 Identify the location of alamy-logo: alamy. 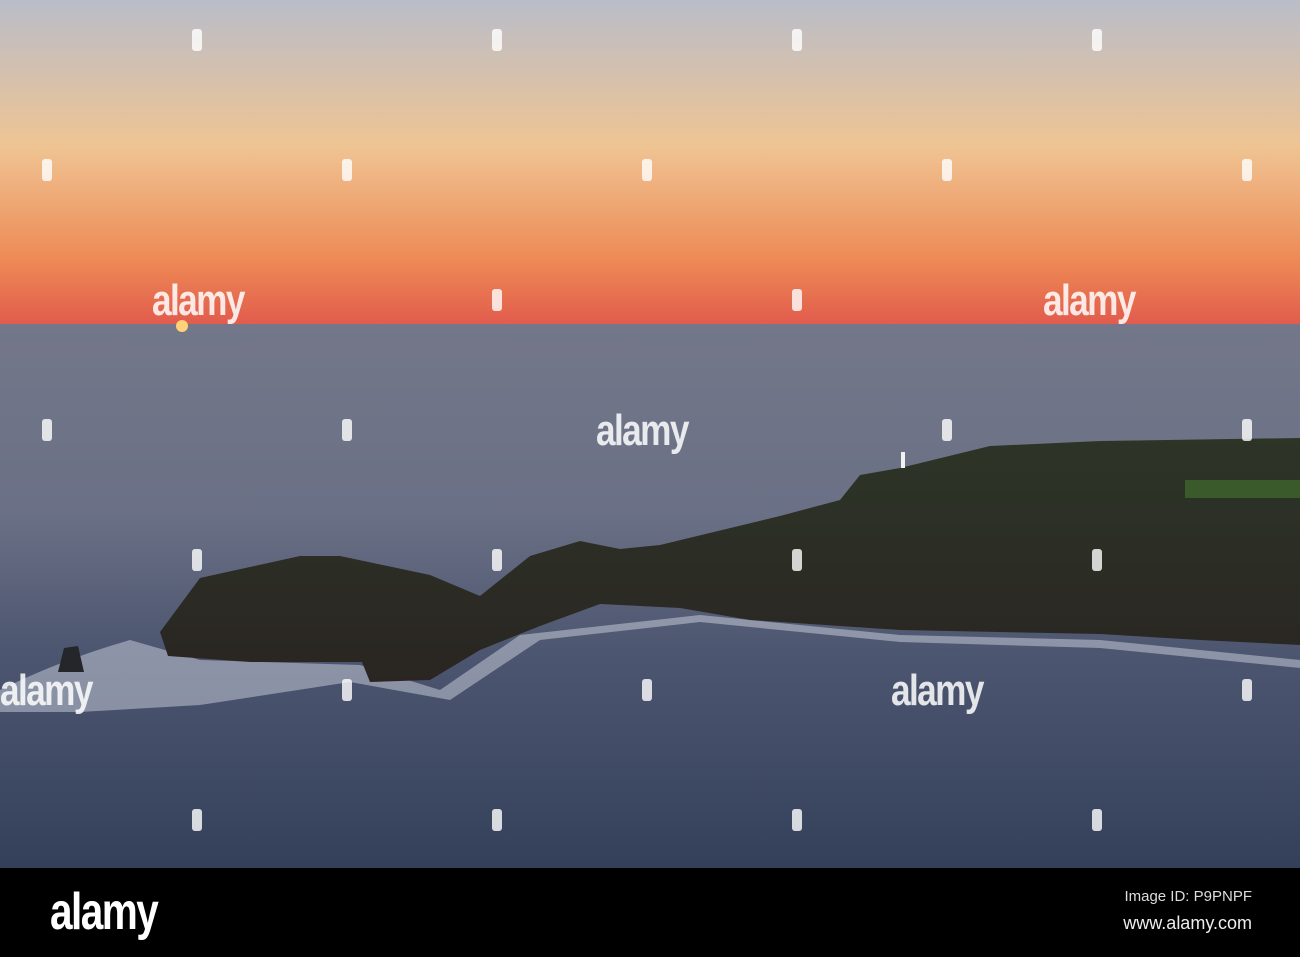
(104, 912).